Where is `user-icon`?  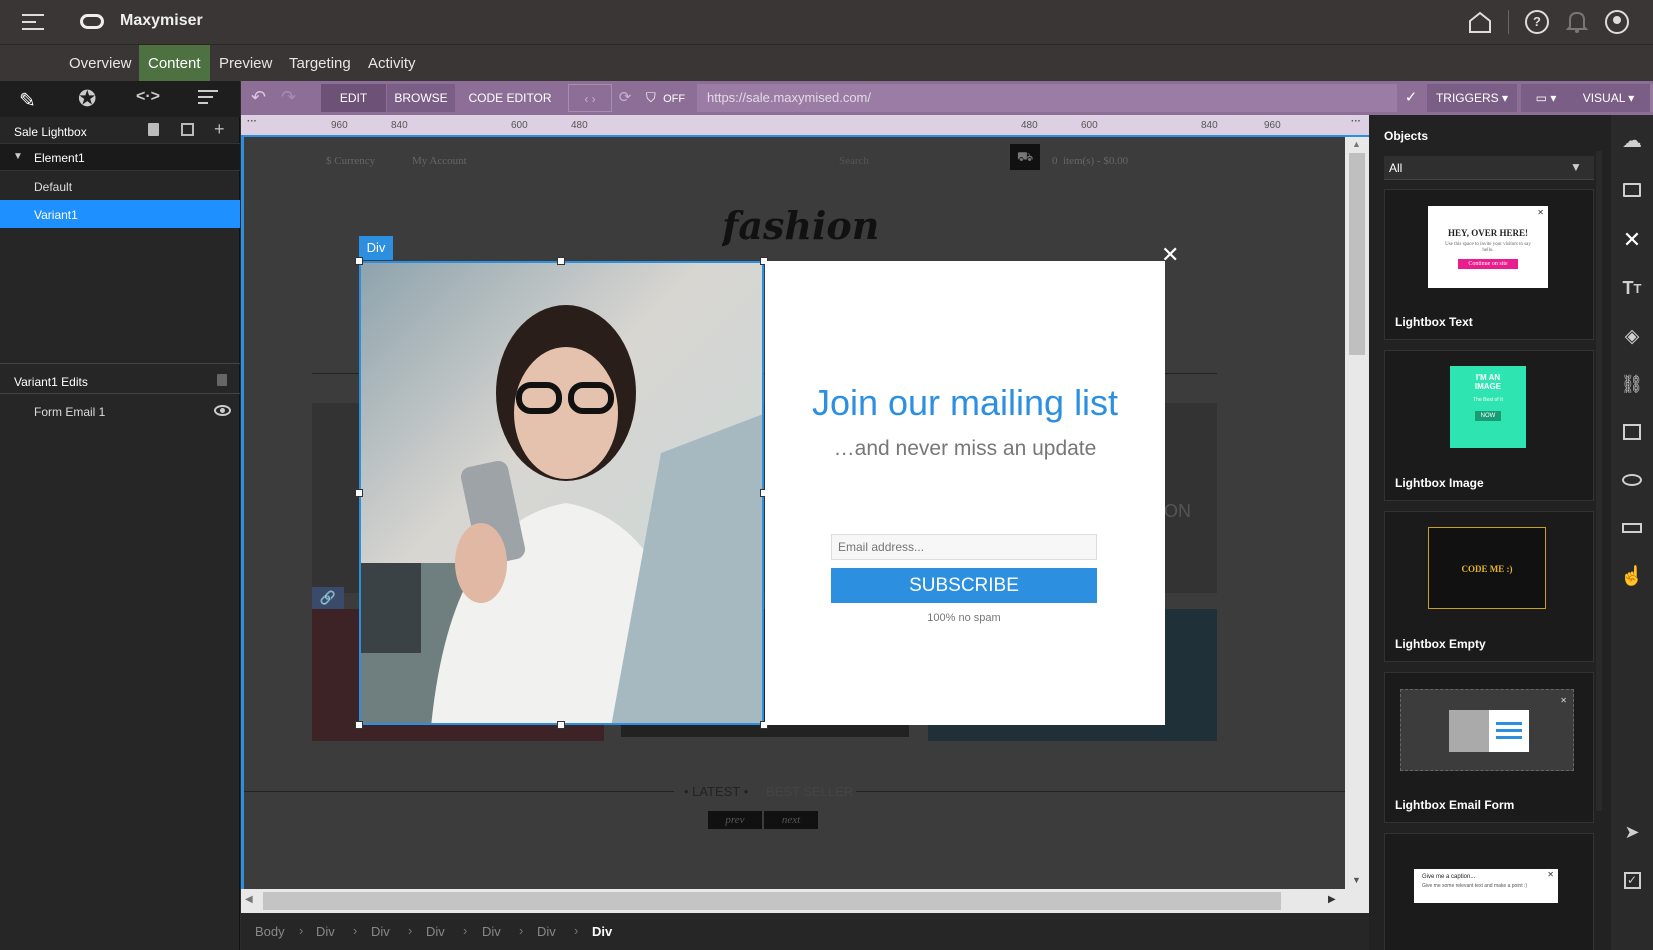 user-icon is located at coordinates (1617, 22).